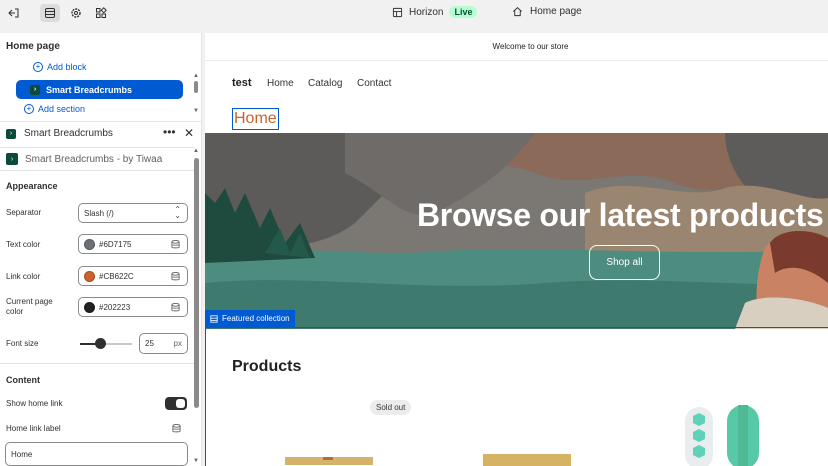 This screenshot has height=466, width=828. I want to click on add-section-label: Add section, so click(62, 109).